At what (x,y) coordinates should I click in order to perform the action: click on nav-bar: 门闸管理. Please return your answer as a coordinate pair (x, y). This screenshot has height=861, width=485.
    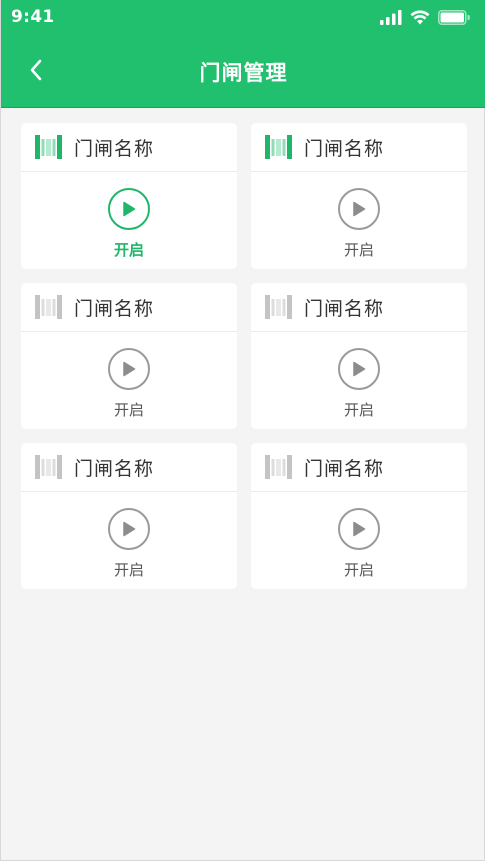
    Looking at the image, I should click on (243, 70).